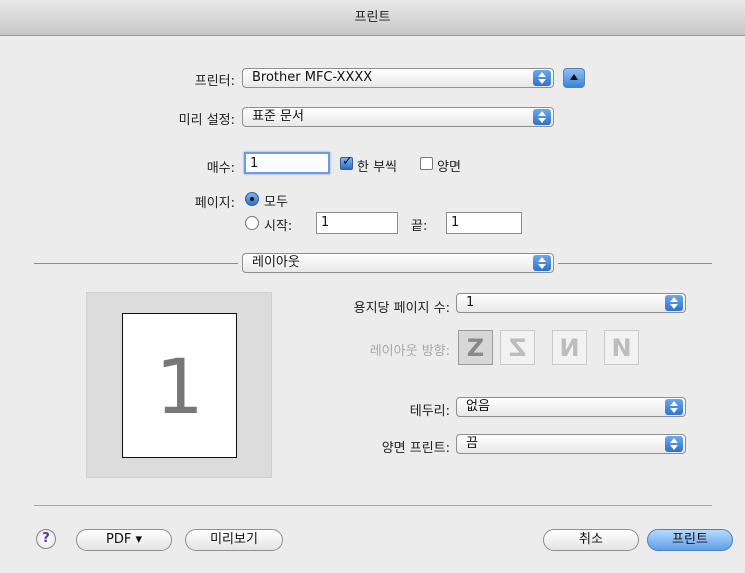 This screenshot has width=745, height=573. I want to click on border-label: 테두리:, so click(429, 411).